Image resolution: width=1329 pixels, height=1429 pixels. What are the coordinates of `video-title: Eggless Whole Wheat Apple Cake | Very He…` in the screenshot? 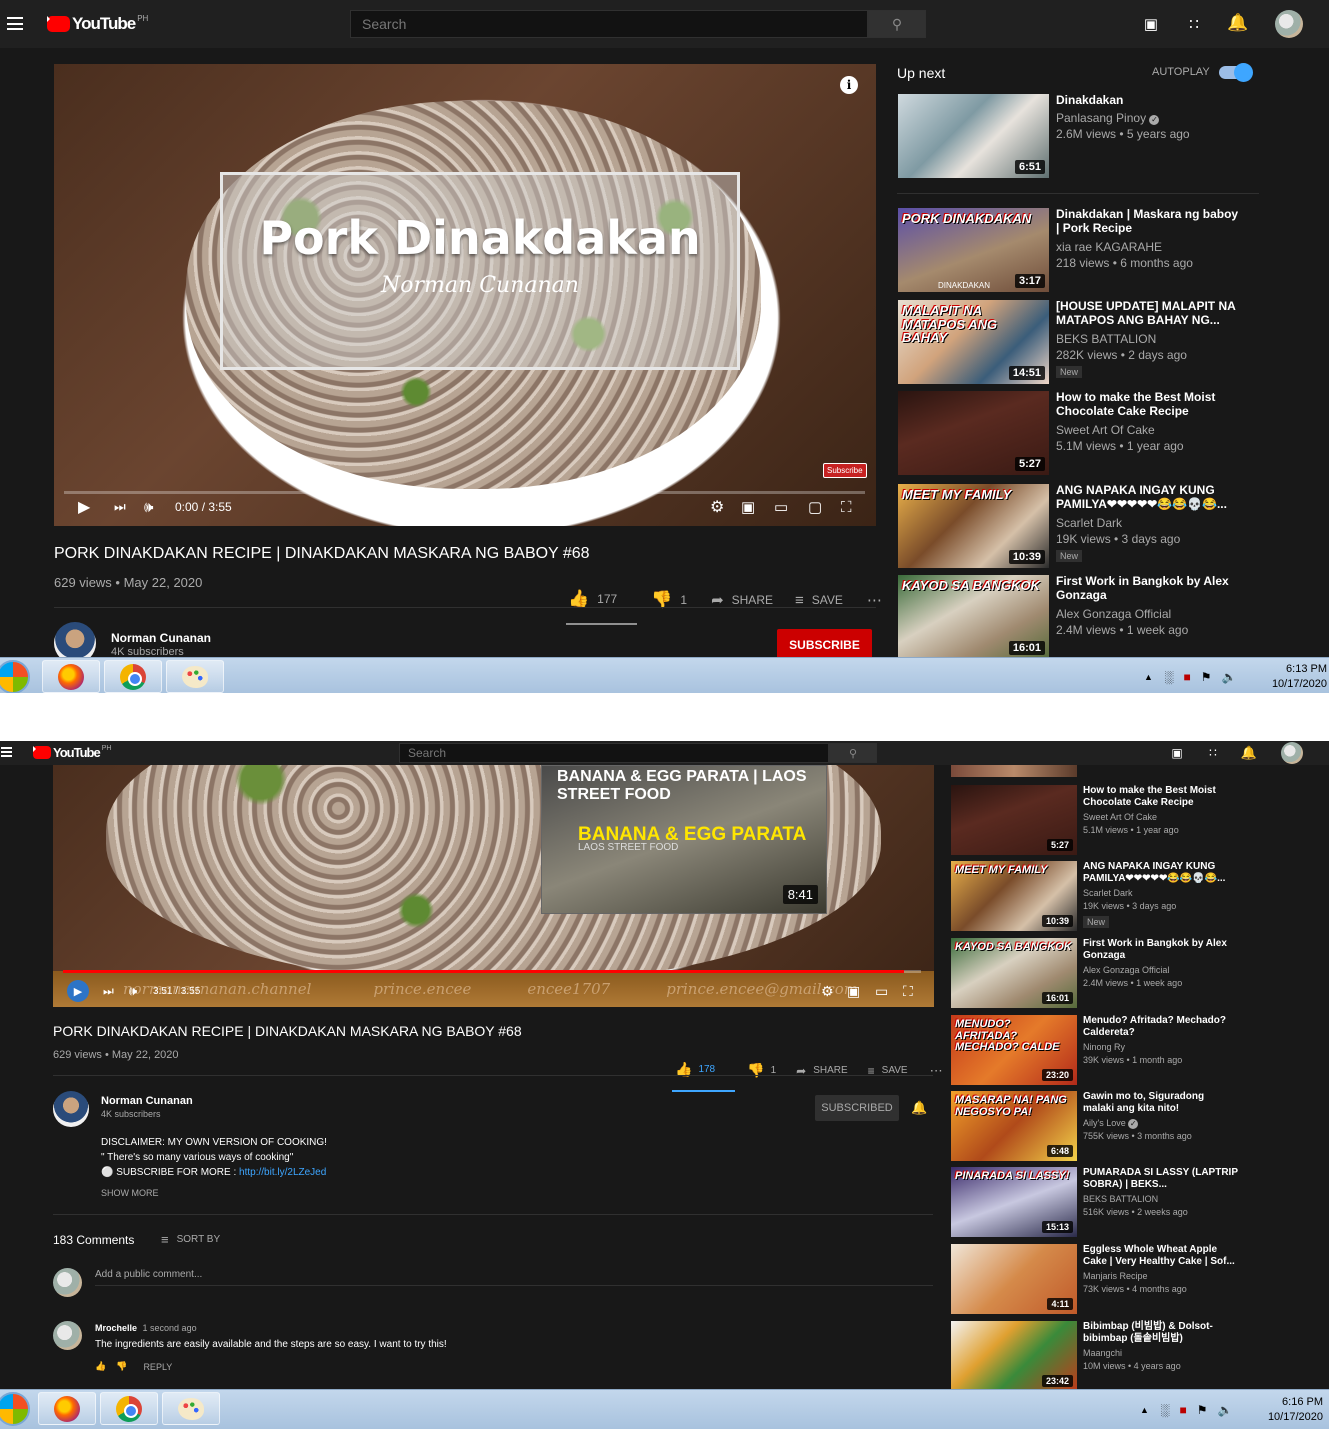 It's located at (1160, 1255).